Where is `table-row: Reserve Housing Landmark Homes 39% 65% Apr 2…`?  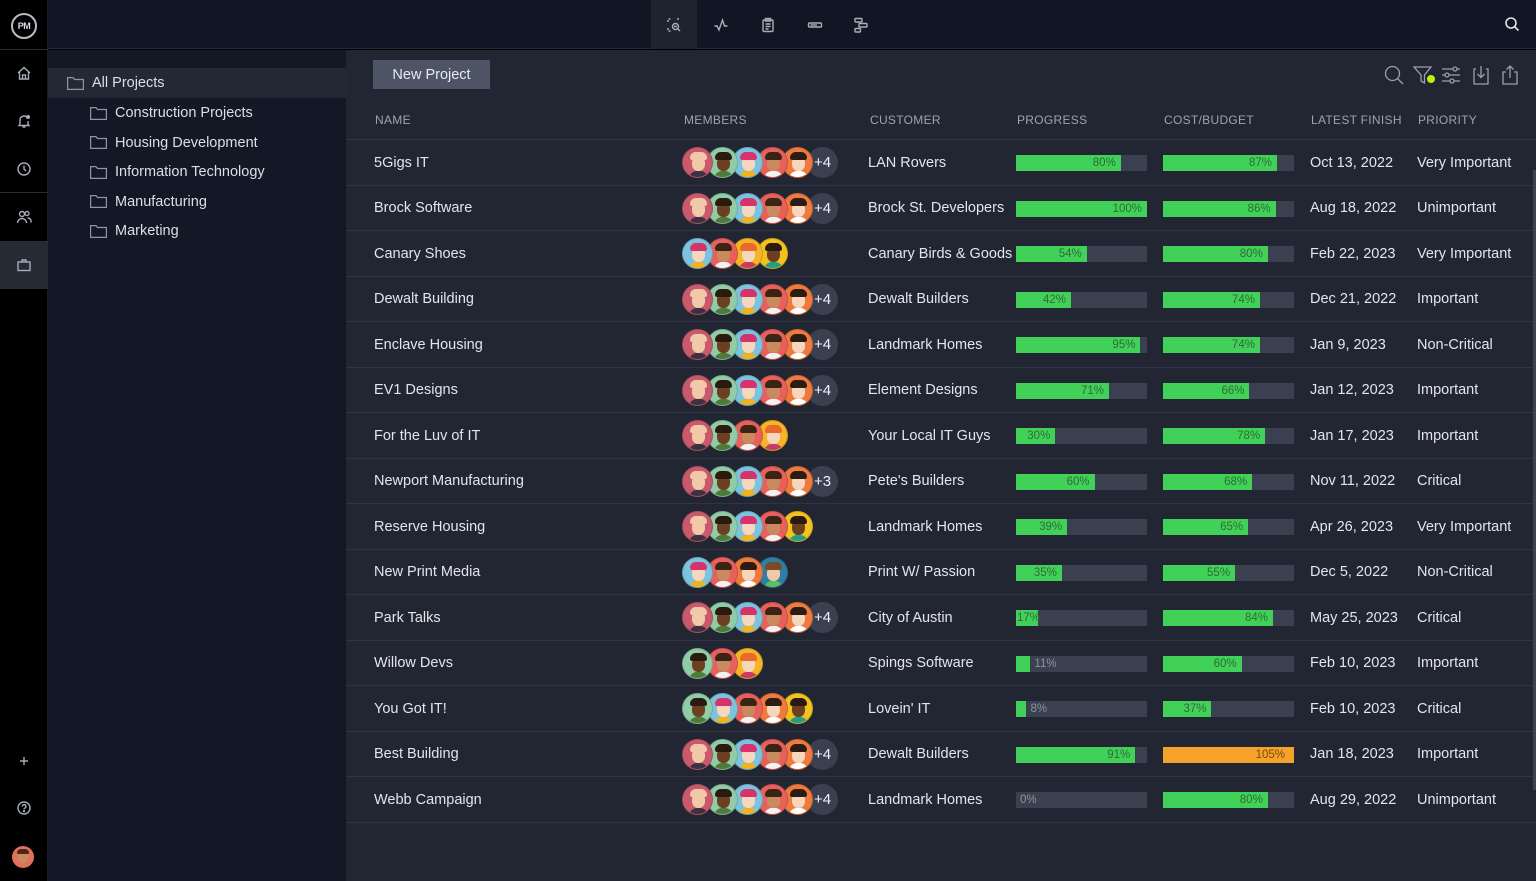 table-row: Reserve Housing Landmark Homes 39% 65% Apr 2… is located at coordinates (941, 527).